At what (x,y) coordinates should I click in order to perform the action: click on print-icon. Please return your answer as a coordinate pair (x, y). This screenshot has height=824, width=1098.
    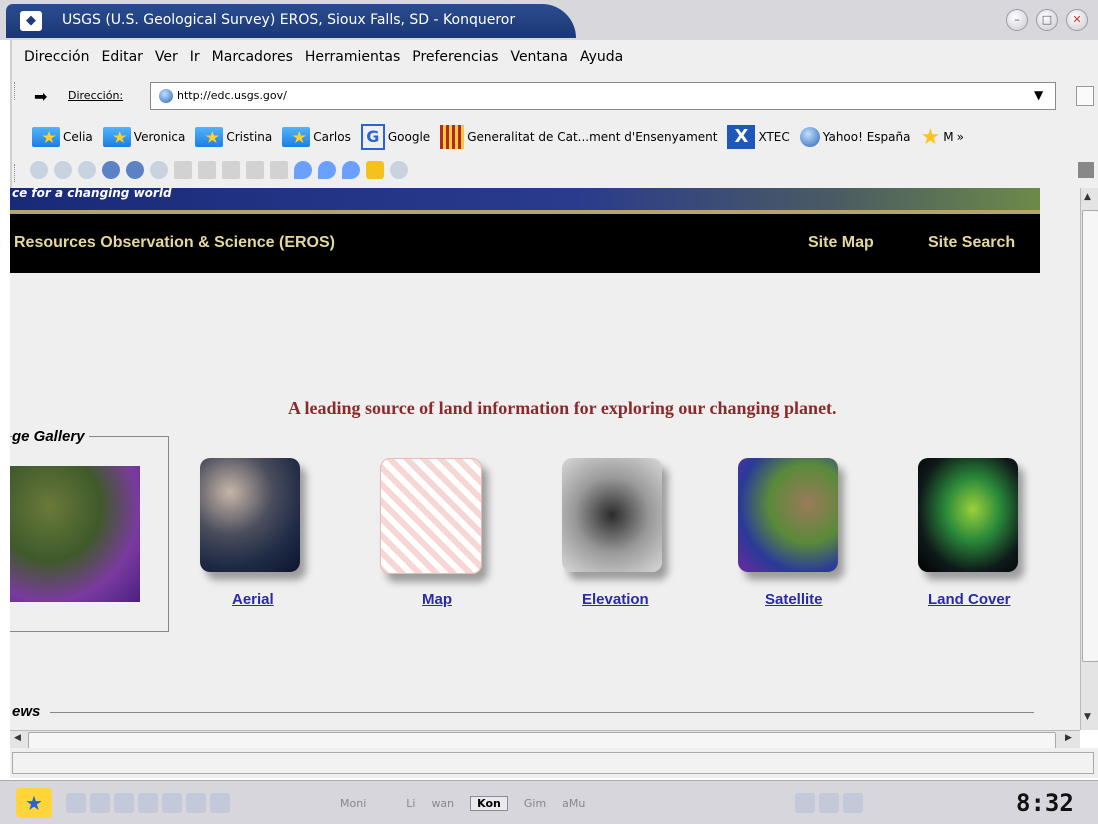
    Looking at the image, I should click on (255, 170).